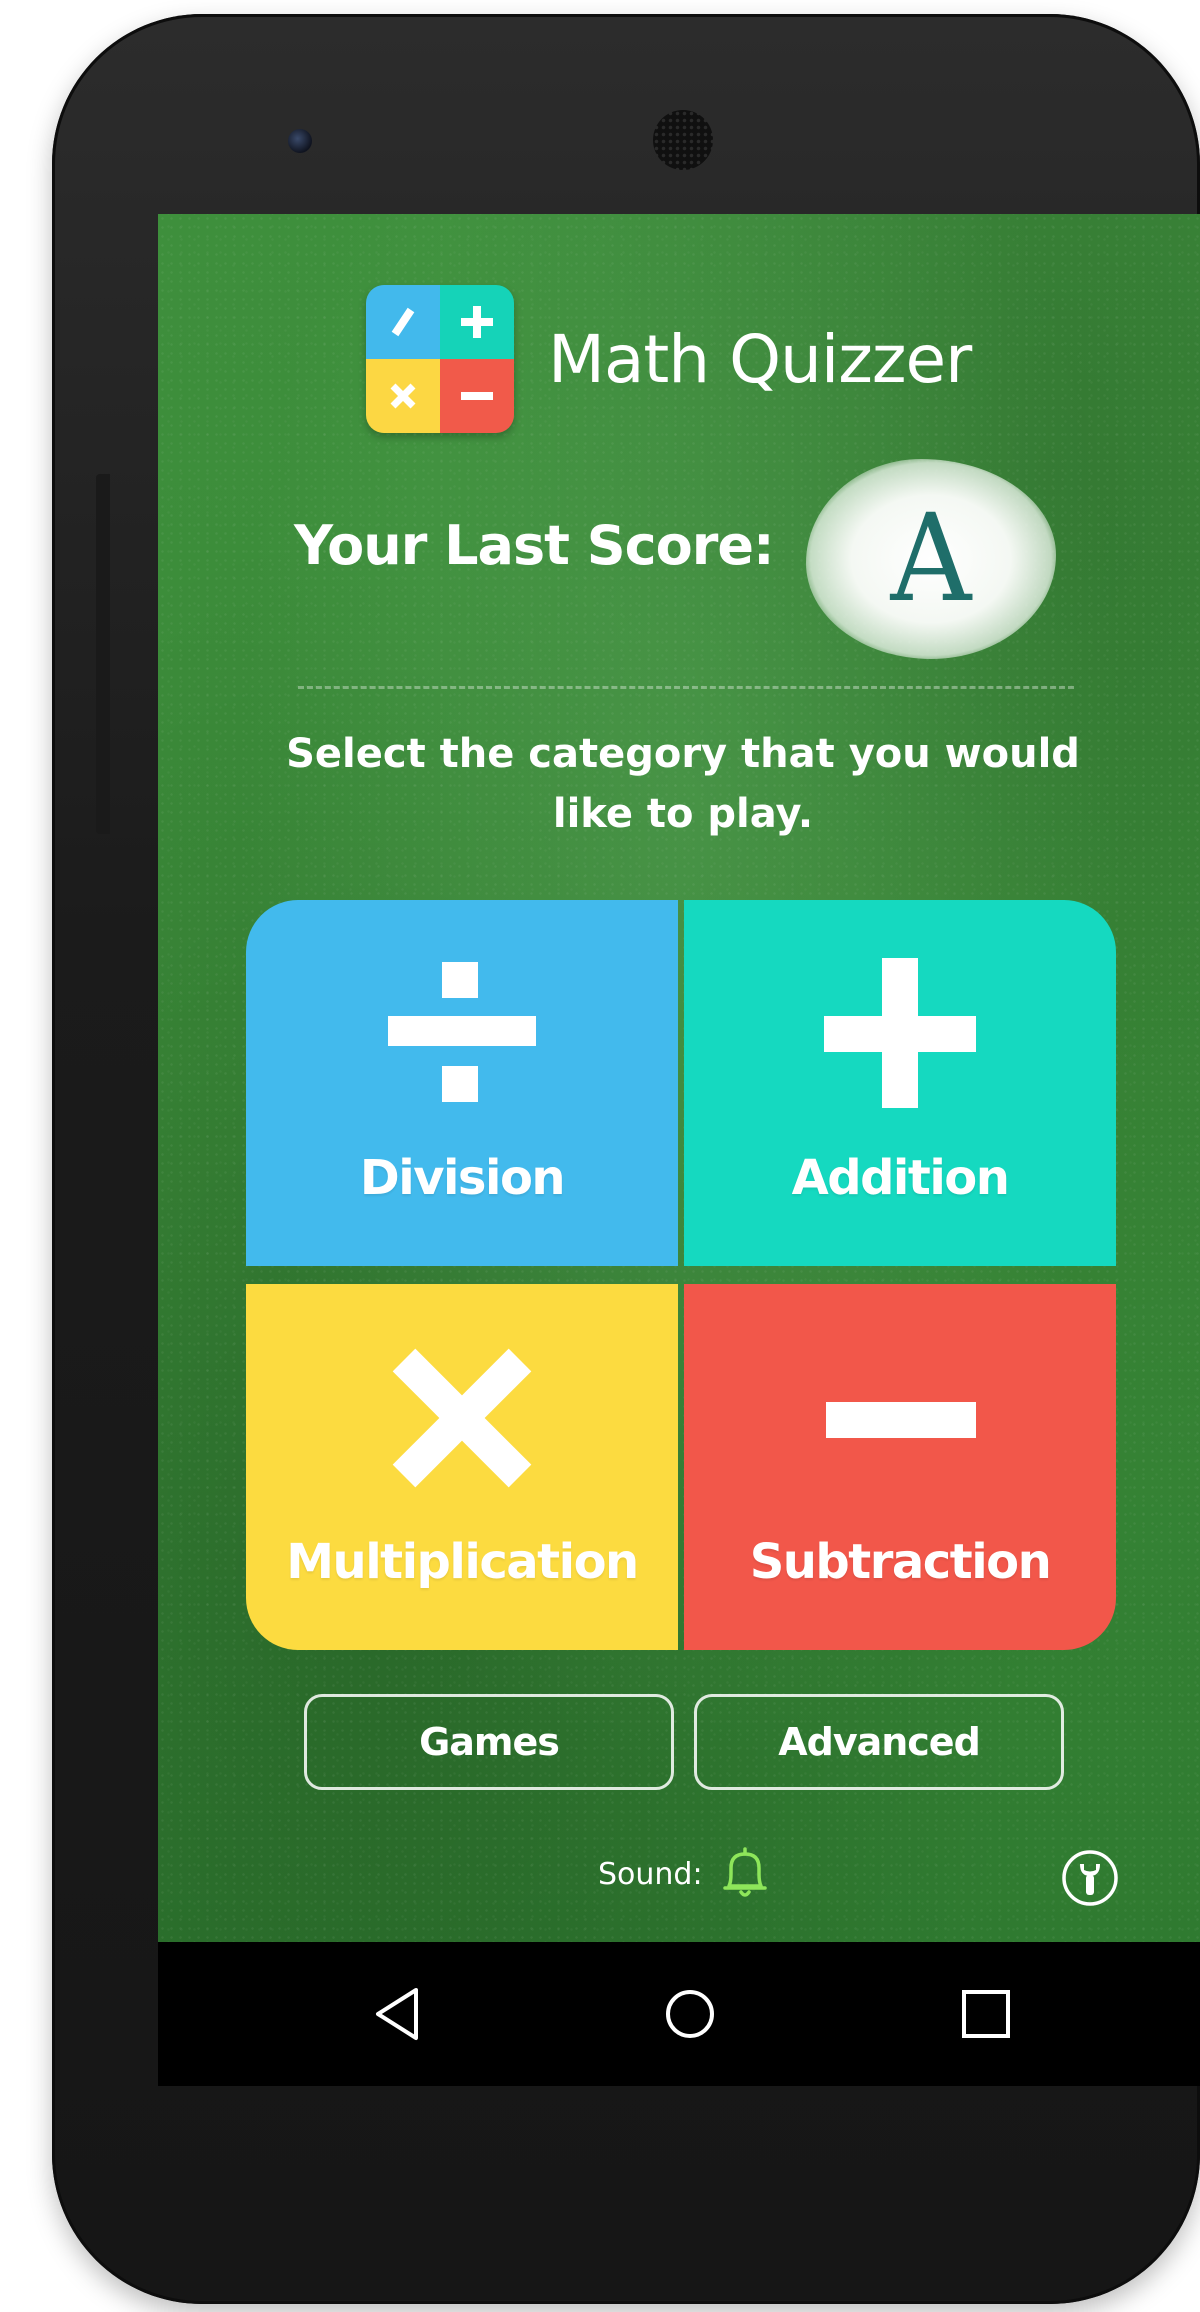  Describe the element at coordinates (477, 396) in the screenshot. I see `logo-minus-icon` at that location.